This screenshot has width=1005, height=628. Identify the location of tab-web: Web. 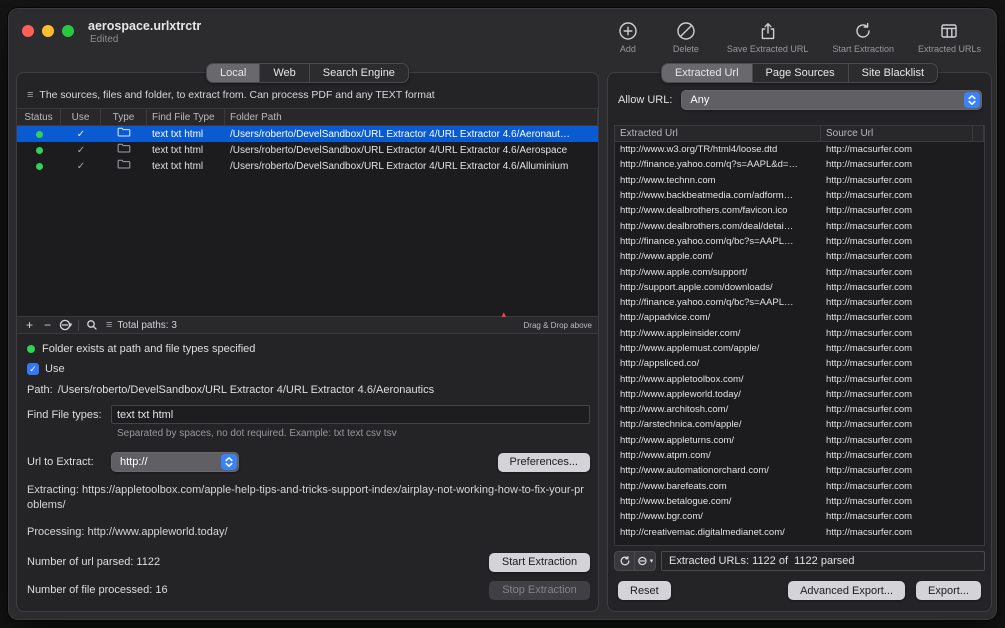
(285, 73).